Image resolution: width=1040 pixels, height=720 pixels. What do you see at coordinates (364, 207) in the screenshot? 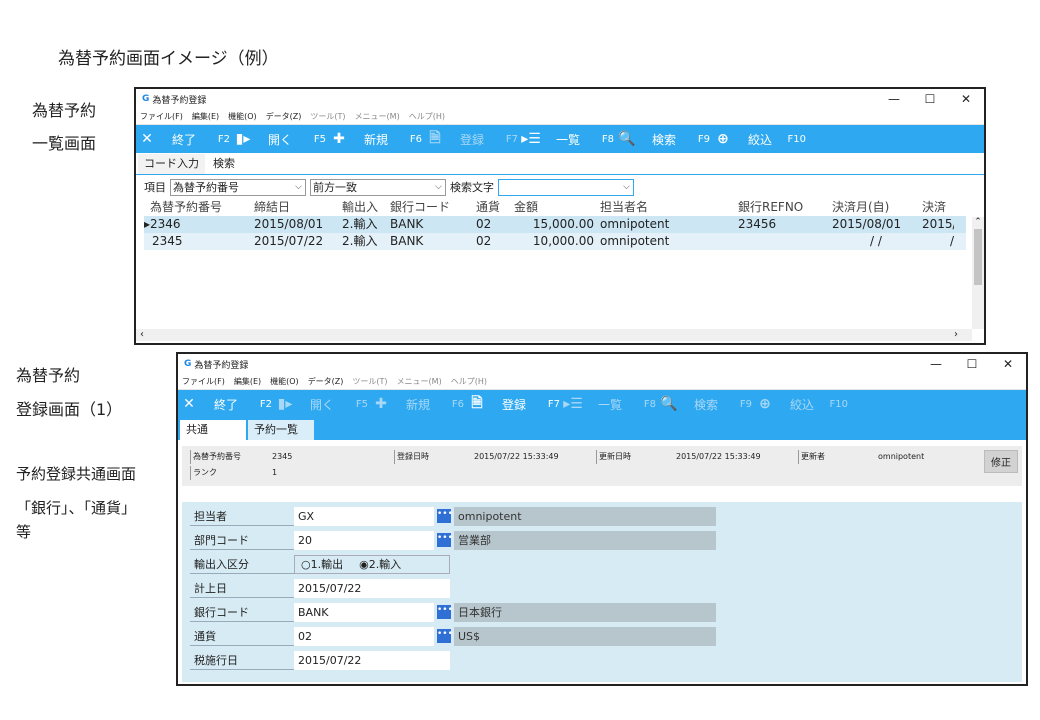
I see `col-header: 輸出入` at bounding box center [364, 207].